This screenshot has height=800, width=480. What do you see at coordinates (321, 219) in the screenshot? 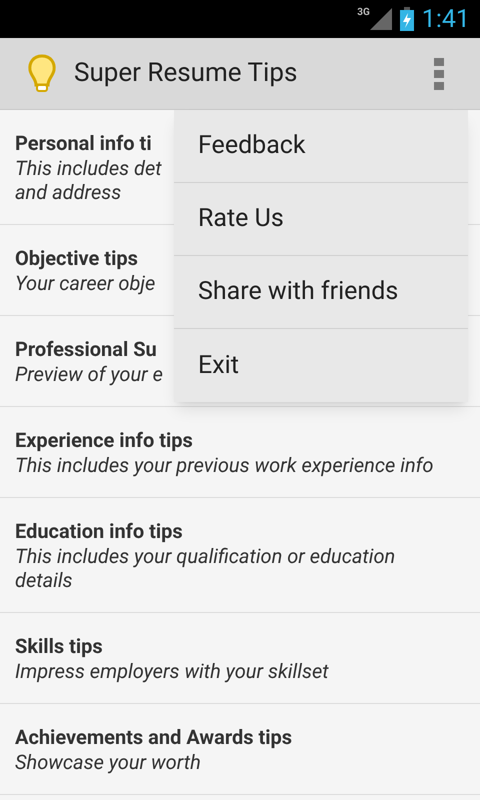
I see `menu-item: Rate Us` at bounding box center [321, 219].